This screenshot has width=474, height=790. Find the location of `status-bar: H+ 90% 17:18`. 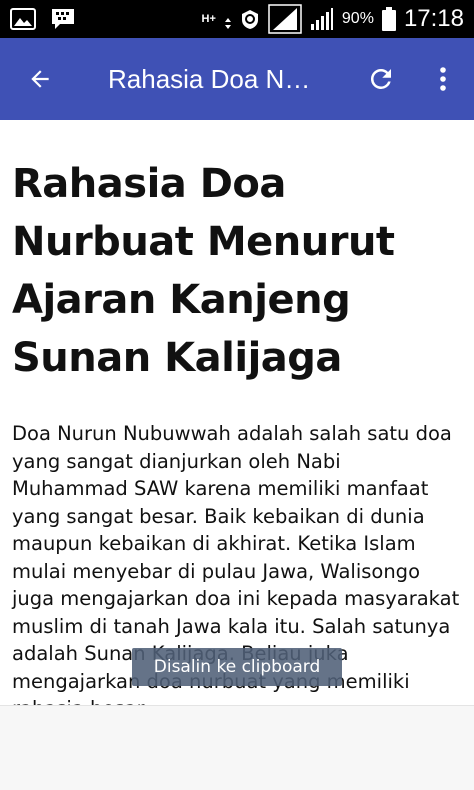

status-bar: H+ 90% 17:18 is located at coordinates (237, 19).